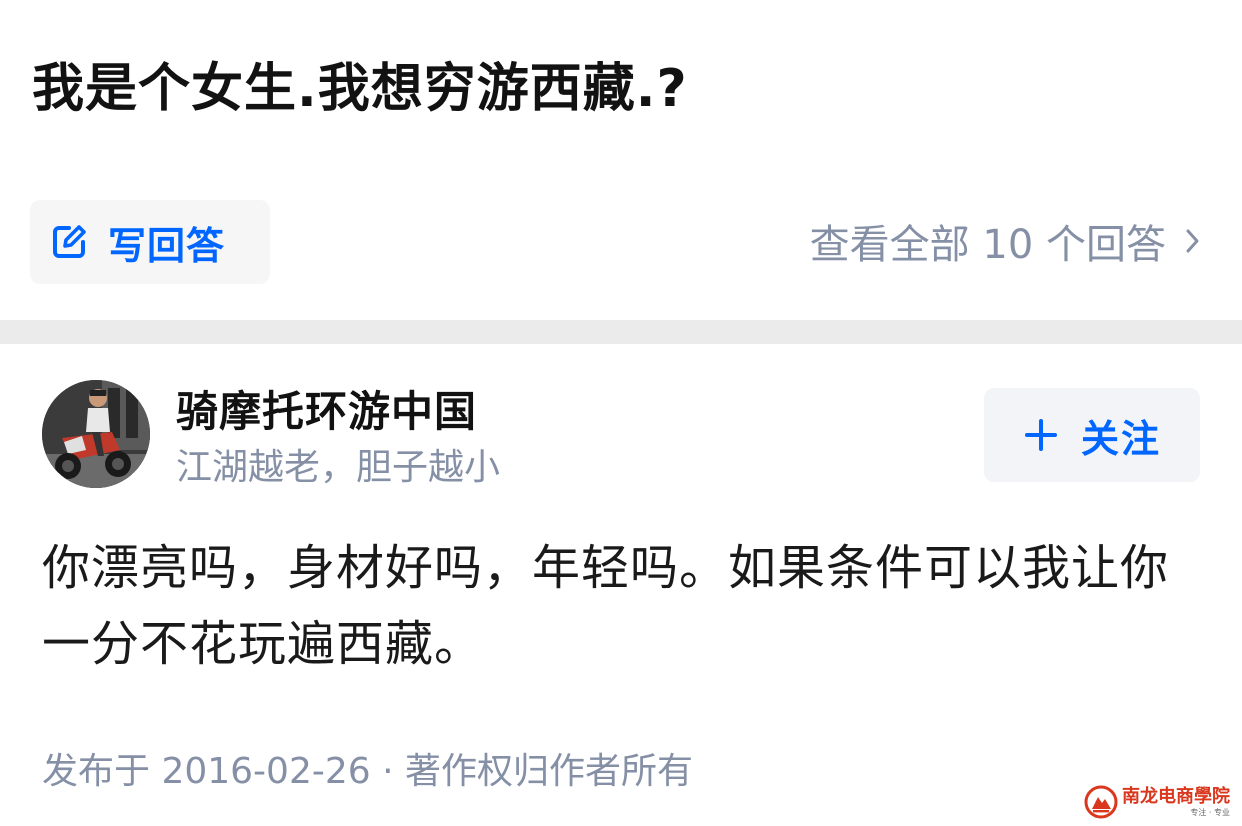 The width and height of the screenshot is (1242, 826). I want to click on plus-icon, so click(1041, 435).